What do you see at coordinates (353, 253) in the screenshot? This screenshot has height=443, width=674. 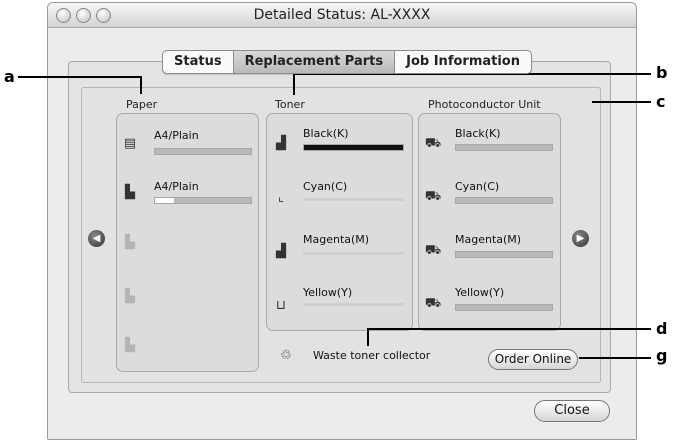 I see `toner-magenta-level-bar` at bounding box center [353, 253].